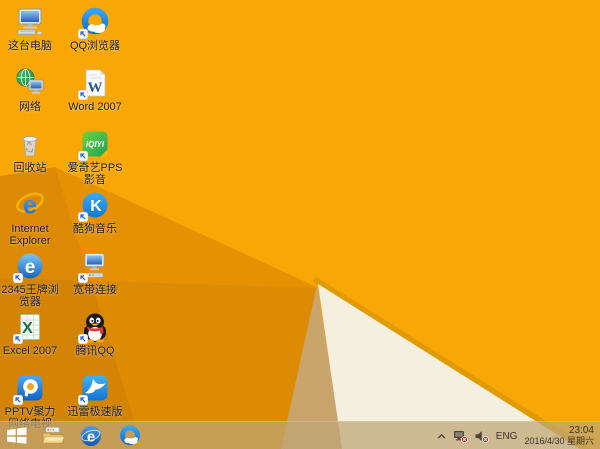 The image size is (600, 449). Describe the element at coordinates (30, 296) in the screenshot. I see `icon-label: 2345王牌浏览器` at that location.